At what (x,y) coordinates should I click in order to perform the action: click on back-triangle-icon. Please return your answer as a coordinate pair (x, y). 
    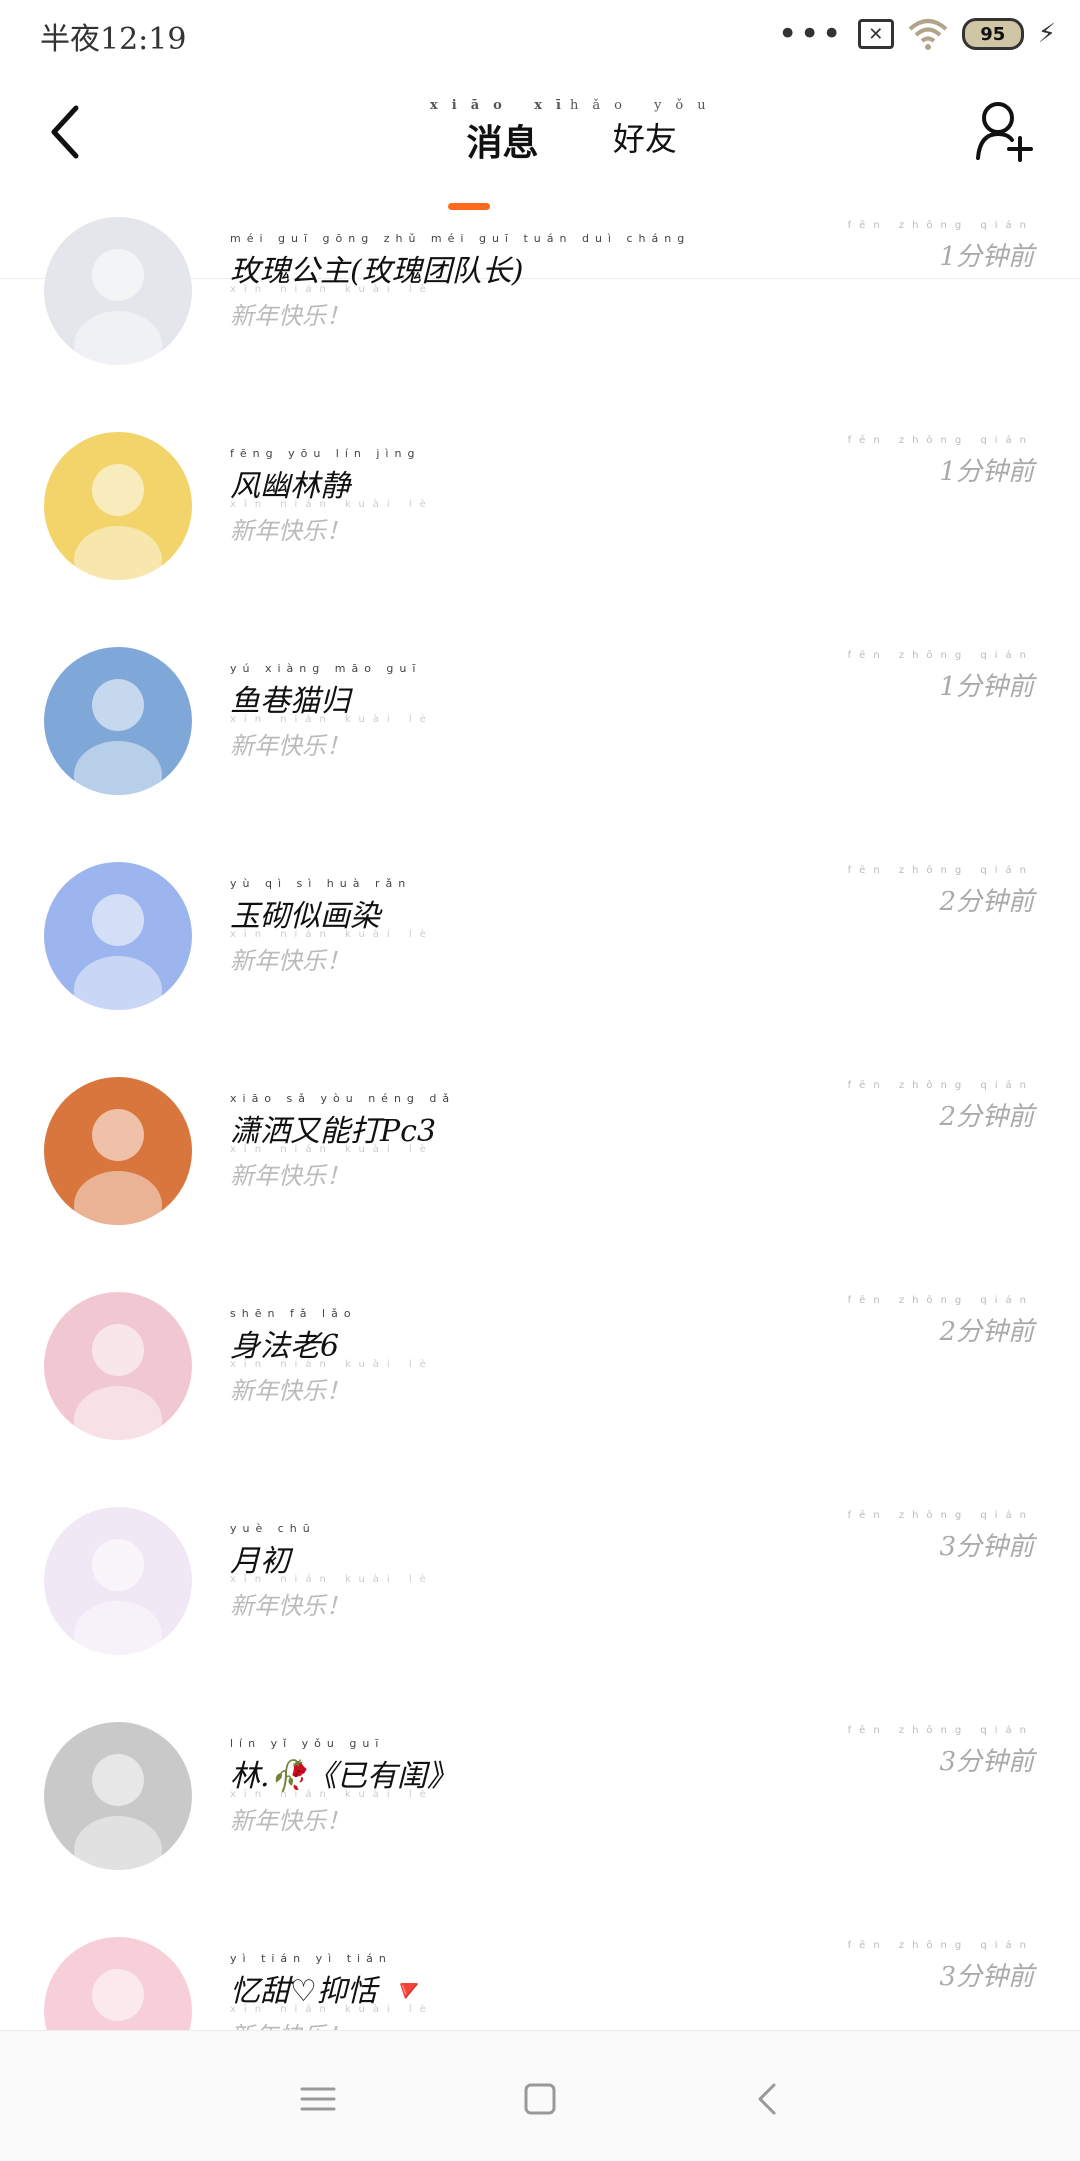
    Looking at the image, I should click on (768, 2099).